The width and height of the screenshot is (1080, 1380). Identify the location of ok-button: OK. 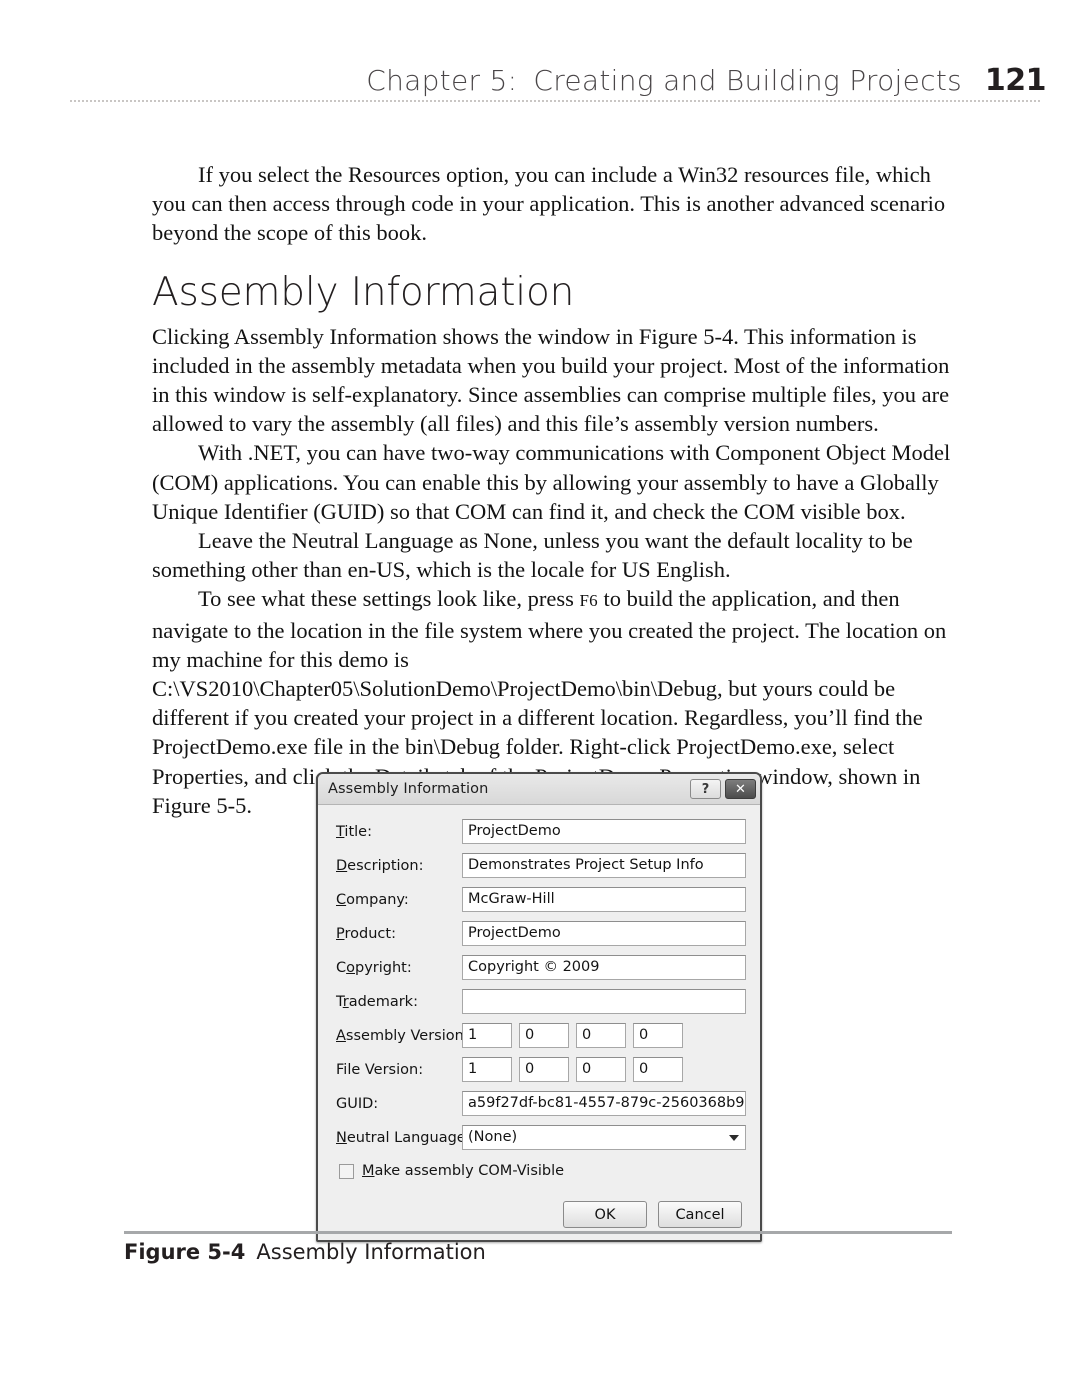
(605, 1214).